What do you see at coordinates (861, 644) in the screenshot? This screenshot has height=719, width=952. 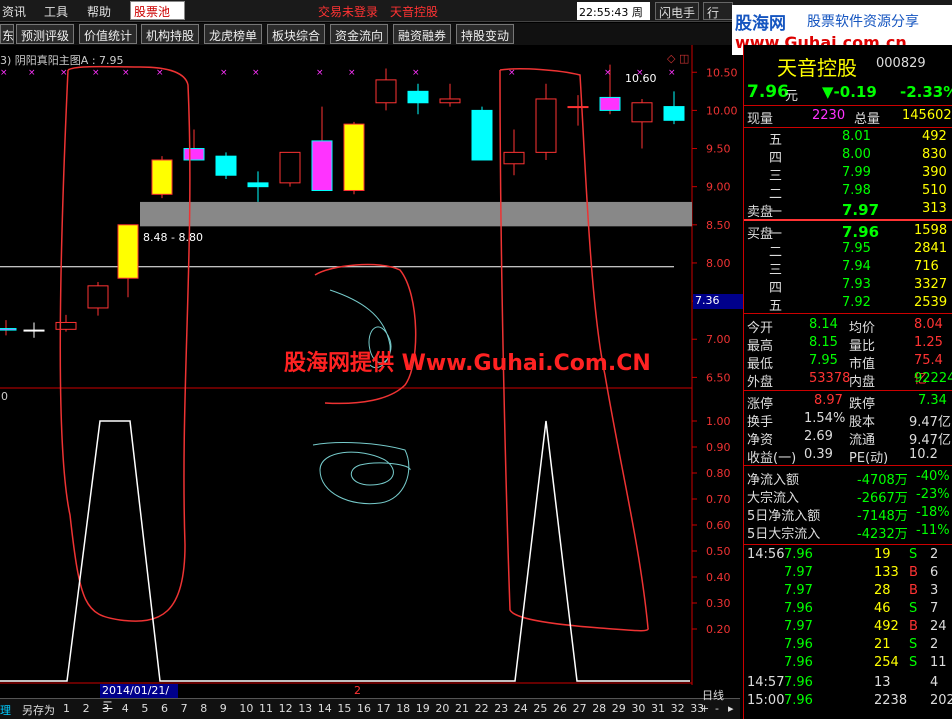 I see `tick-row: 7.96 21 S 2` at bounding box center [861, 644].